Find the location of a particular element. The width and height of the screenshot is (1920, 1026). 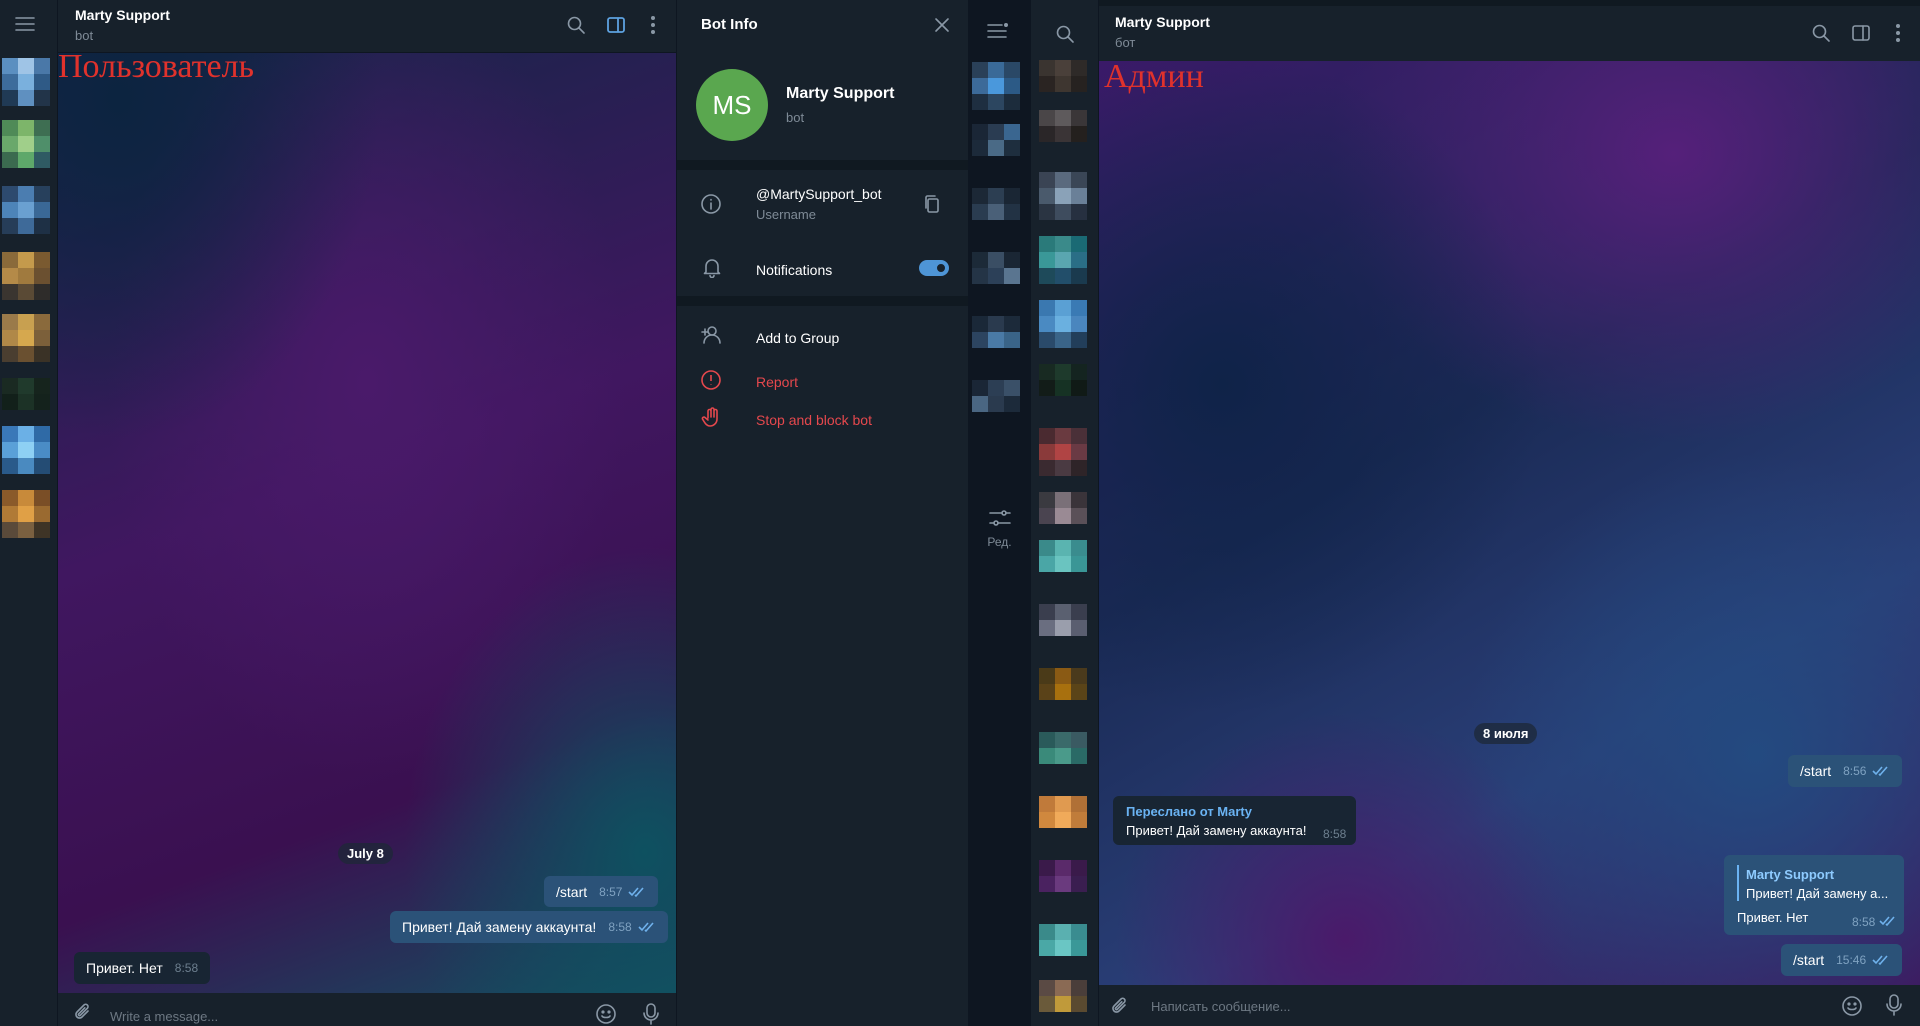

notifications-label: Notifications is located at coordinates (794, 270).